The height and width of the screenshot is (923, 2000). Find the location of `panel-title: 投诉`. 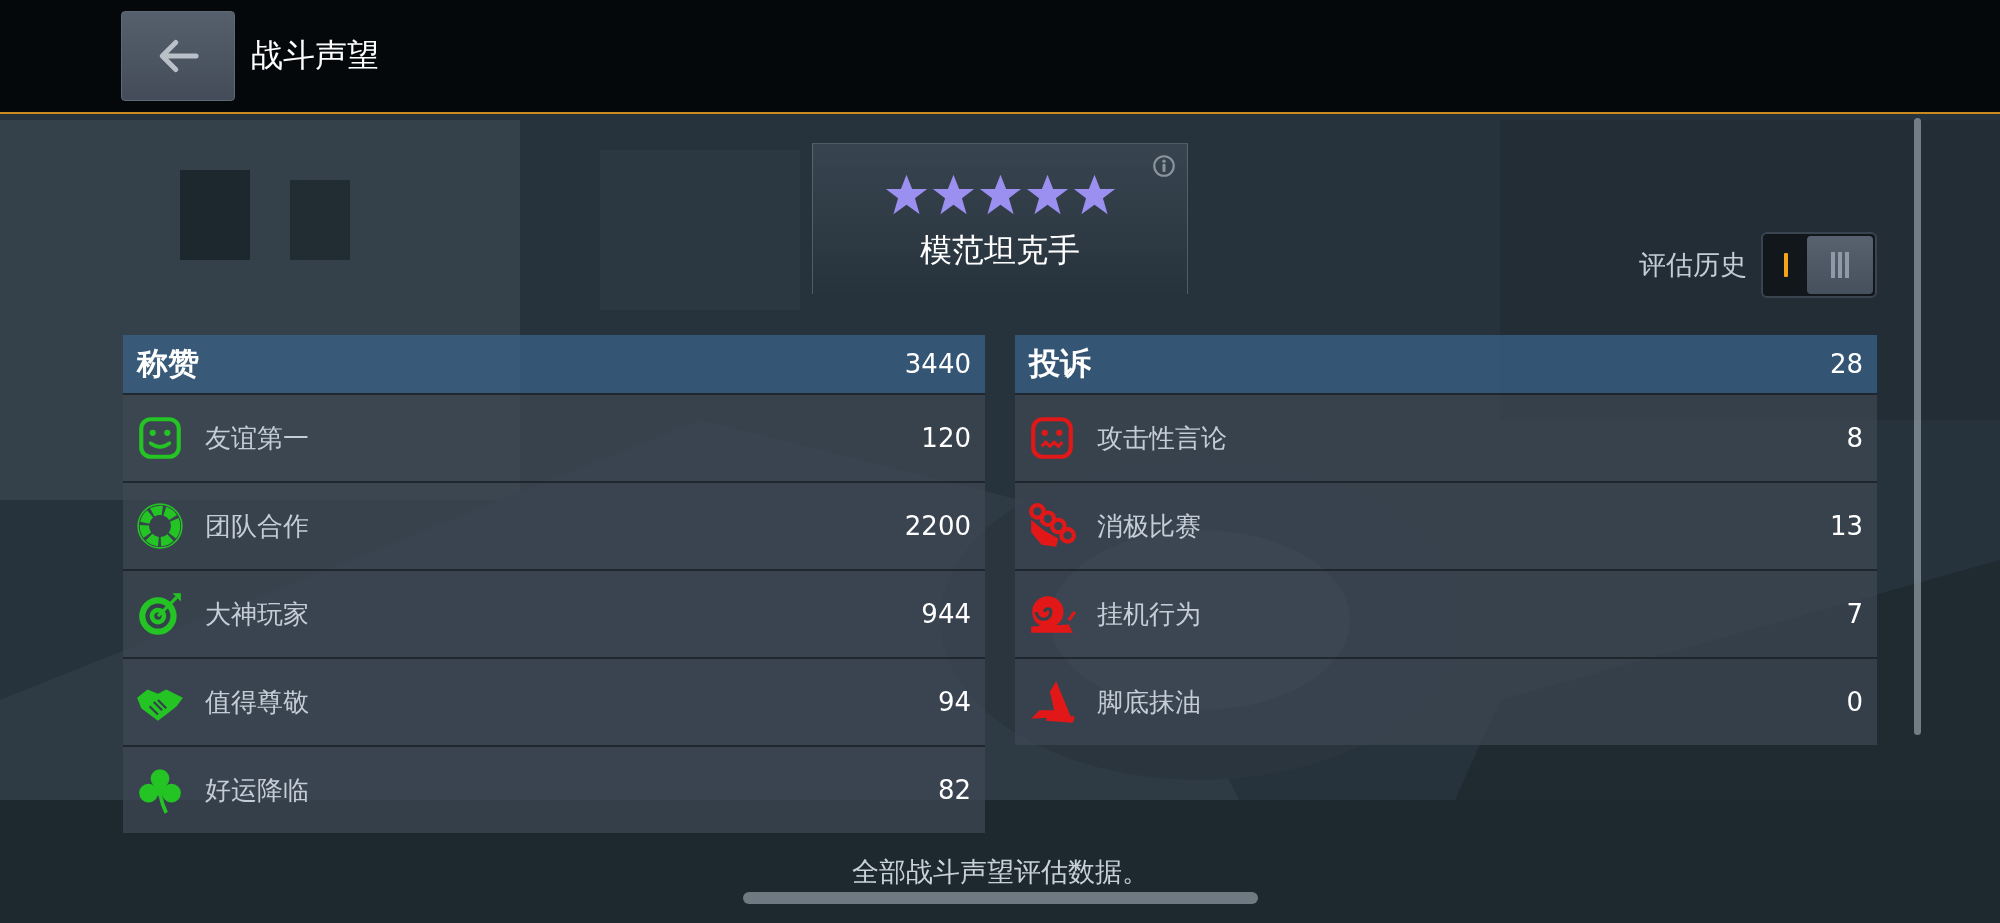

panel-title: 投诉 is located at coordinates (1060, 363).